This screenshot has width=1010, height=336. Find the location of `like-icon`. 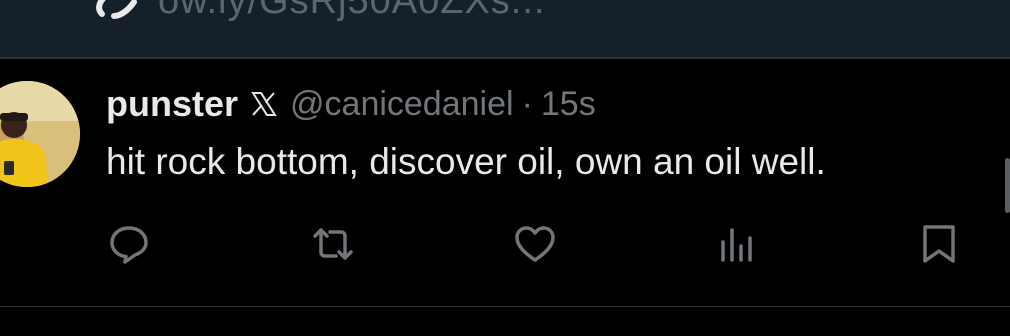

like-icon is located at coordinates (535, 244).